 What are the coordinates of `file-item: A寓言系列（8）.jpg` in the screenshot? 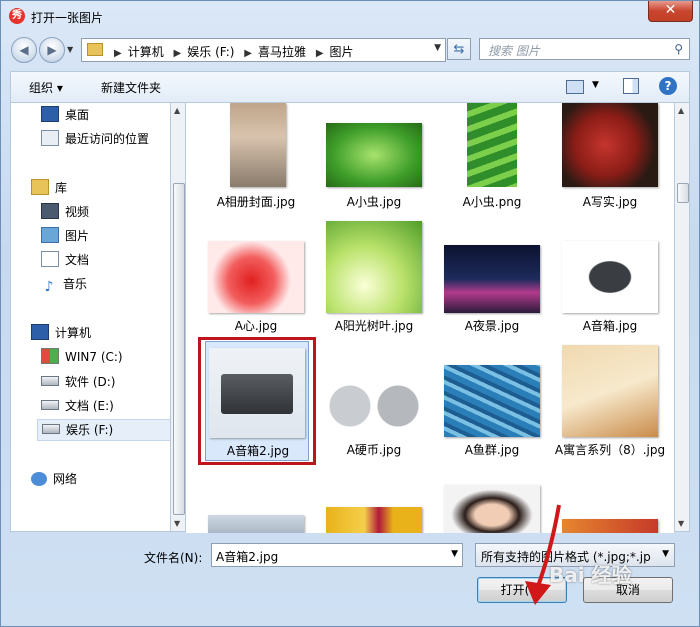 It's located at (610, 411).